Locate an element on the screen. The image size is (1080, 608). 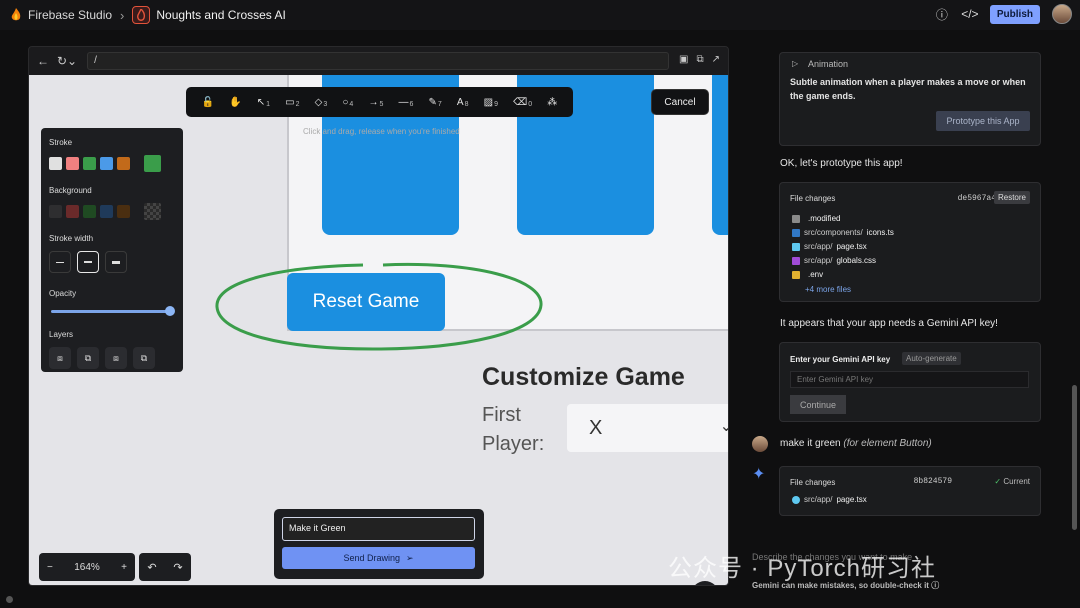
drawing-prompt: Make it Green Send Drawing ➢ is located at coordinates (379, 544).